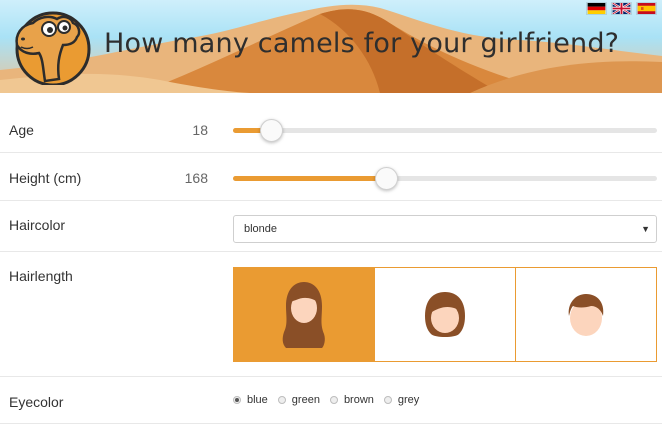  Describe the element at coordinates (386, 178) in the screenshot. I see `height-slider-handle` at that location.